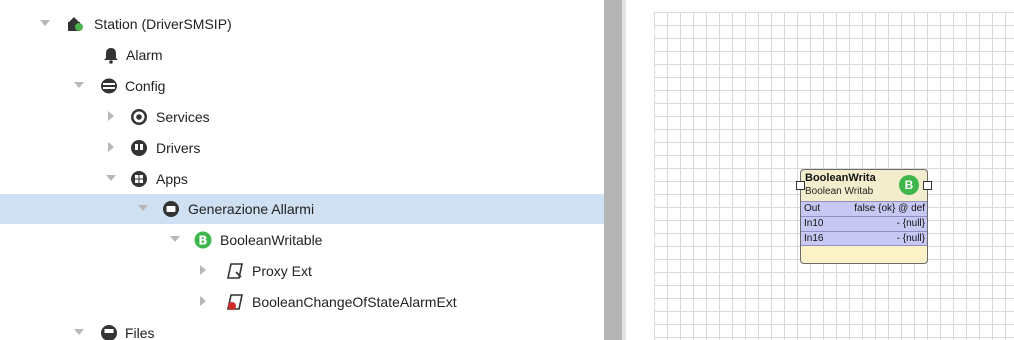  What do you see at coordinates (864, 238) in the screenshot?
I see `slot-row-in16: In16 - {null}` at bounding box center [864, 238].